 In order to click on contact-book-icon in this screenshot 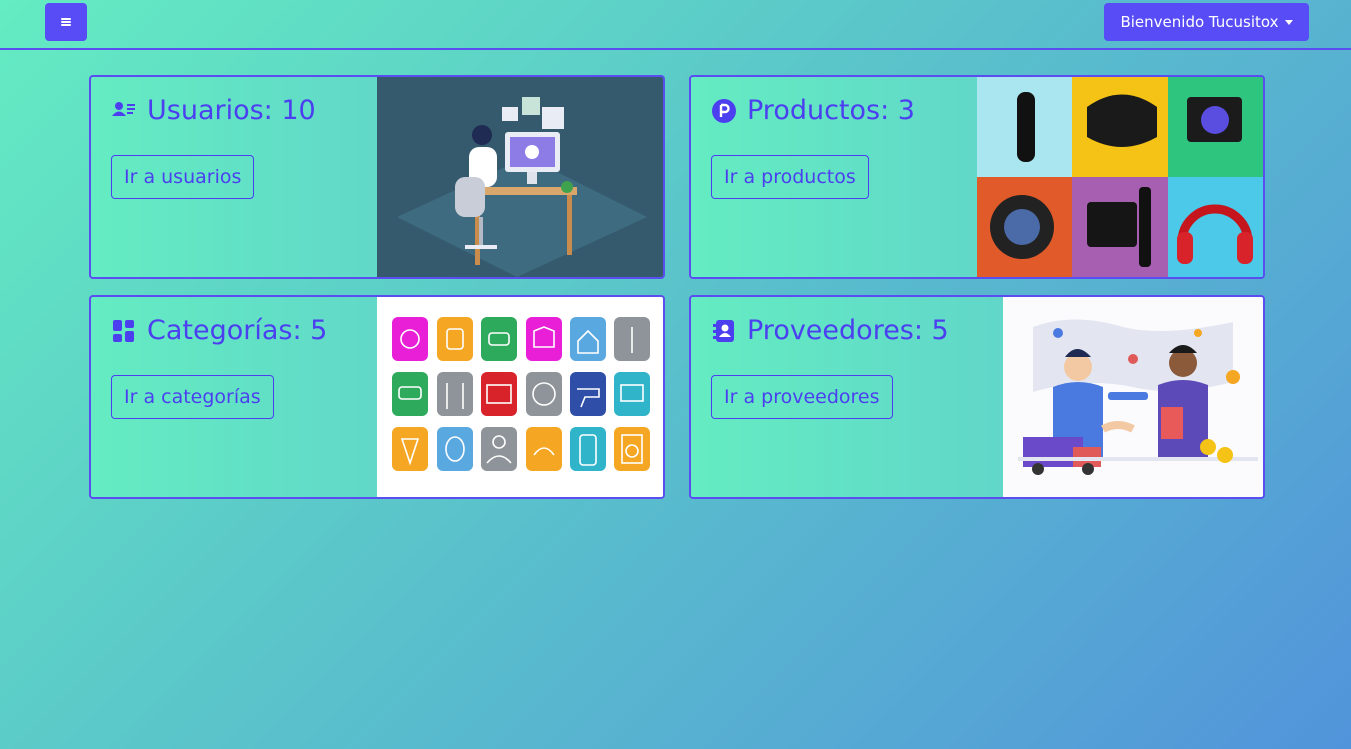, I will do `click(723, 330)`.